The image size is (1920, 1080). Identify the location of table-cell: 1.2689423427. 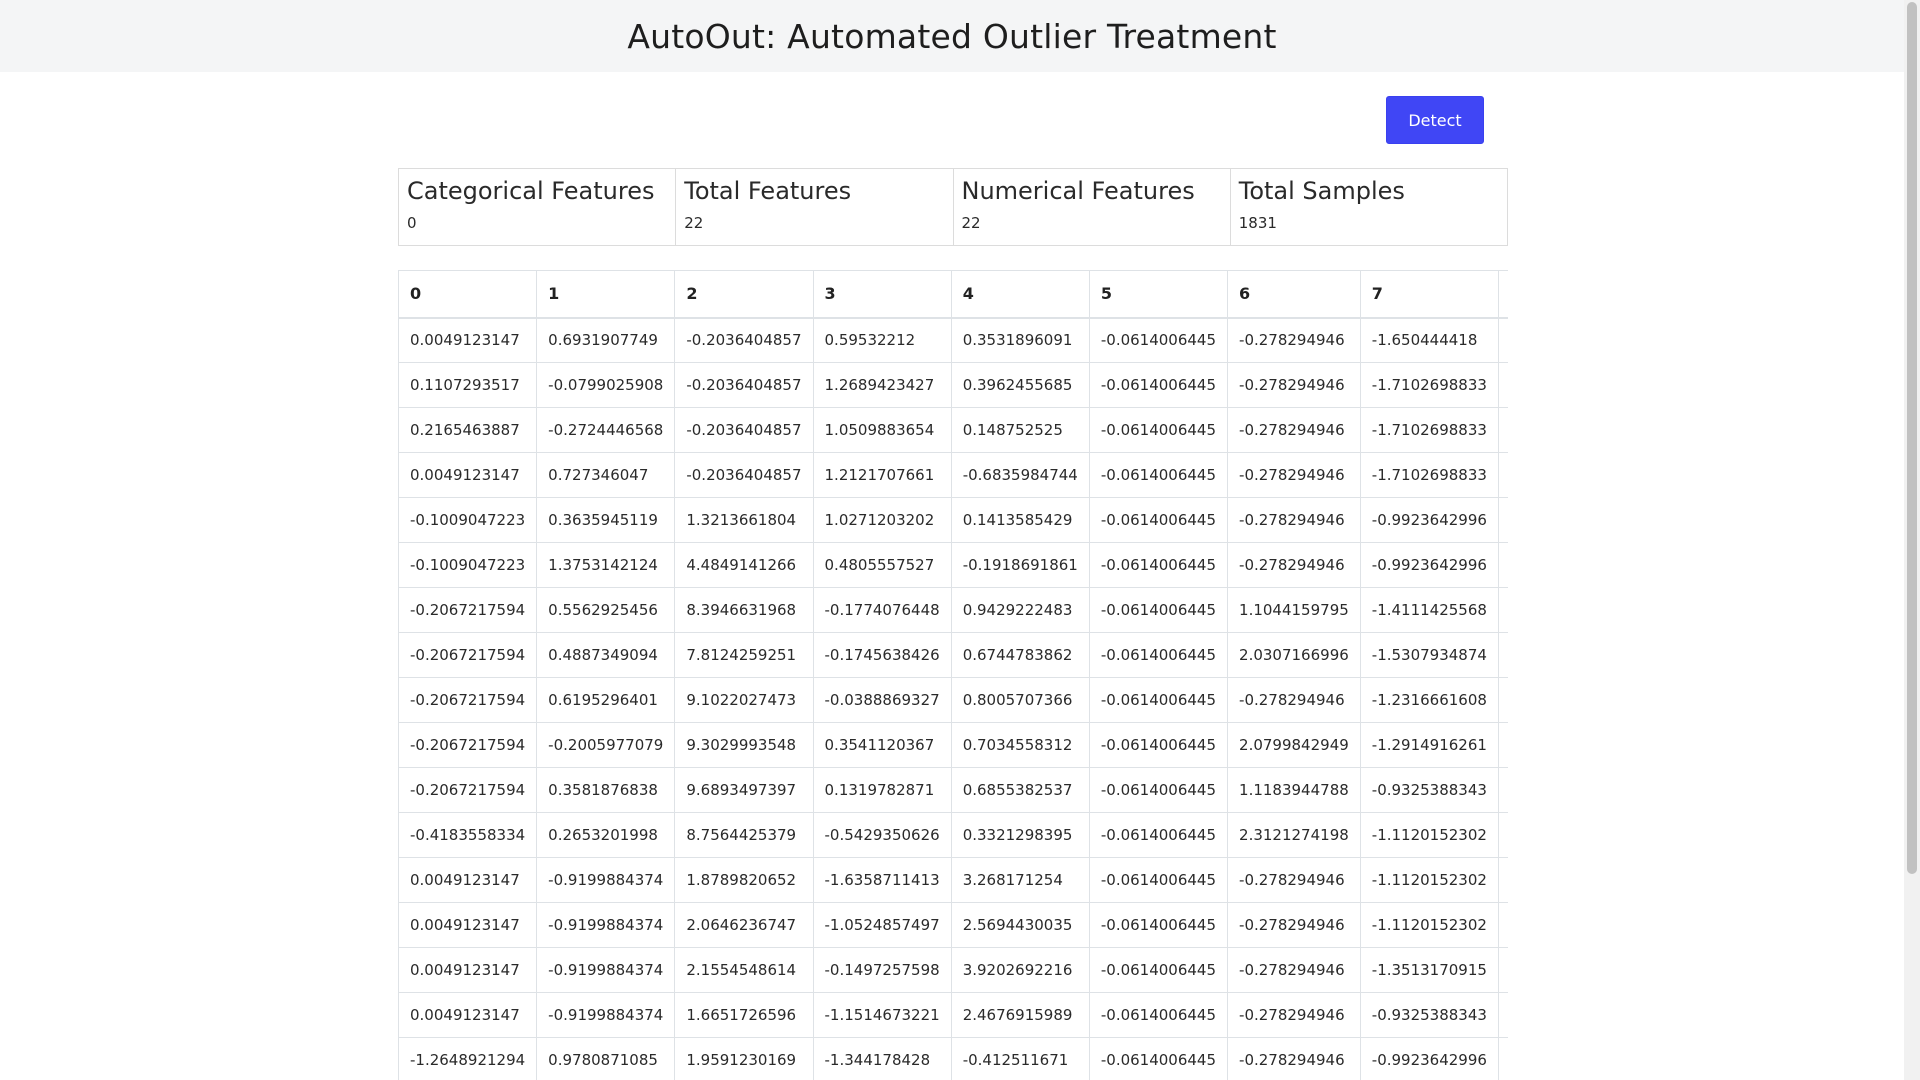
(882, 385).